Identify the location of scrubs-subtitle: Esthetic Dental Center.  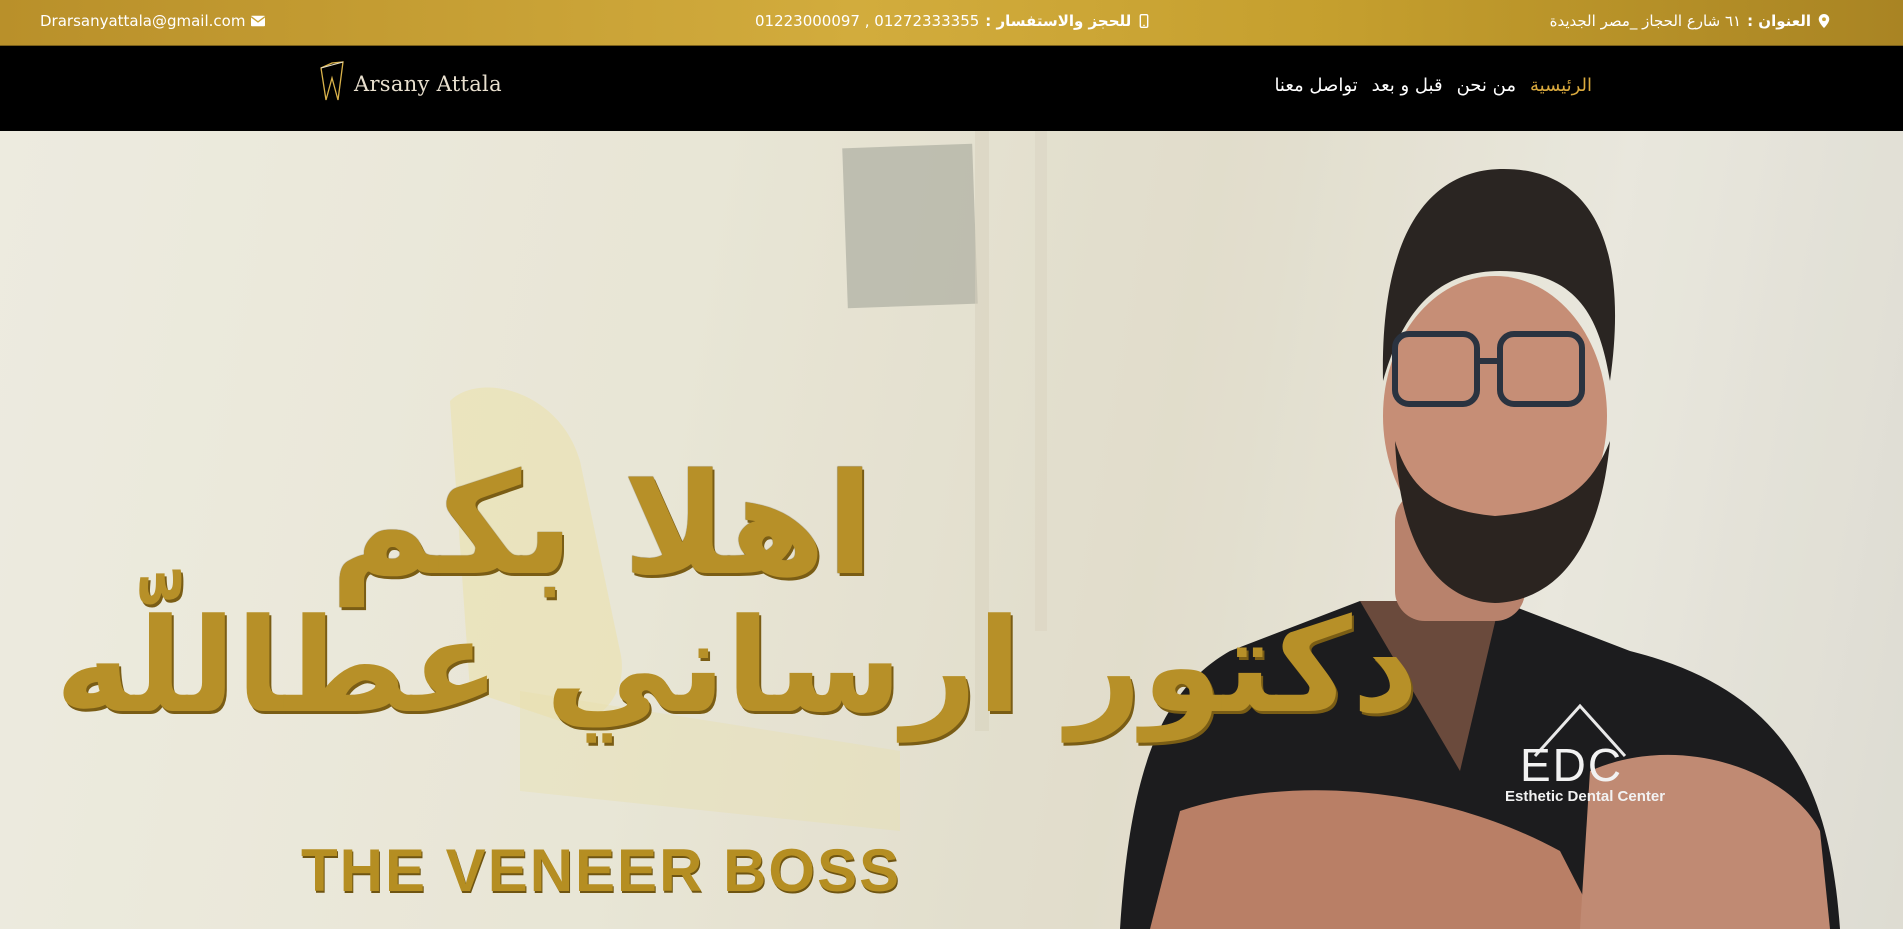
(1585, 796).